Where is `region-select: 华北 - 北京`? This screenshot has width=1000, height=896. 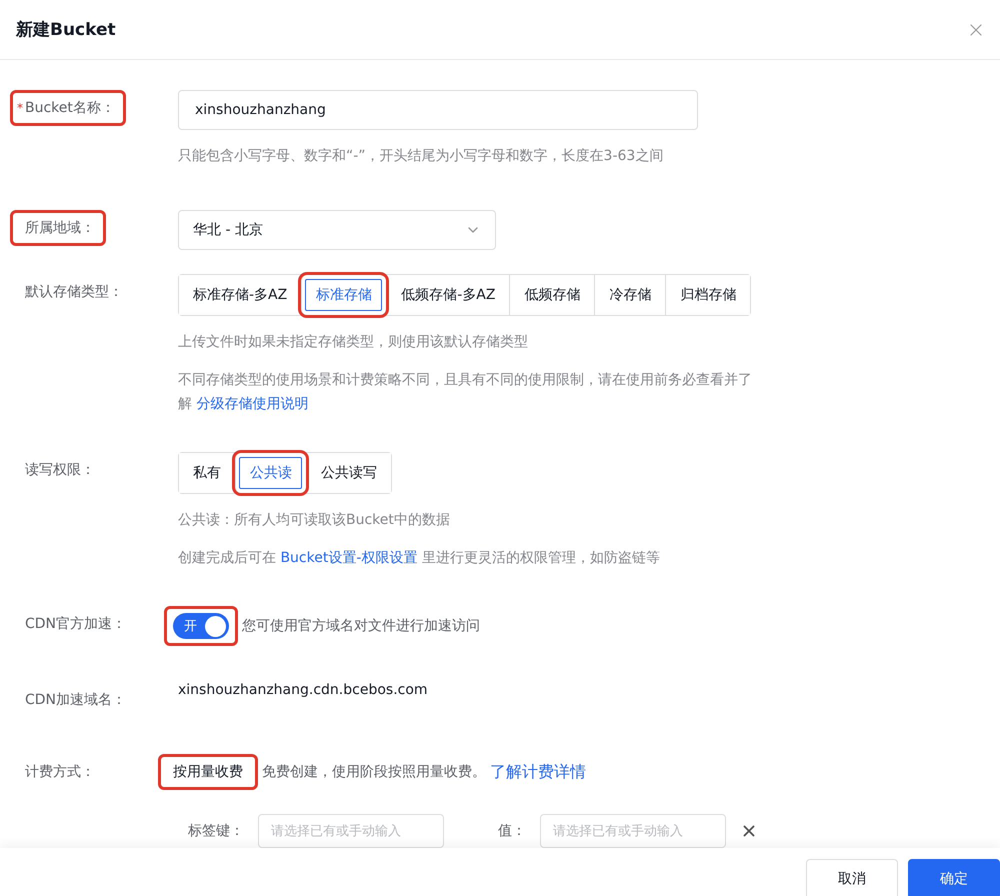
region-select: 华北 - 北京 is located at coordinates (337, 230).